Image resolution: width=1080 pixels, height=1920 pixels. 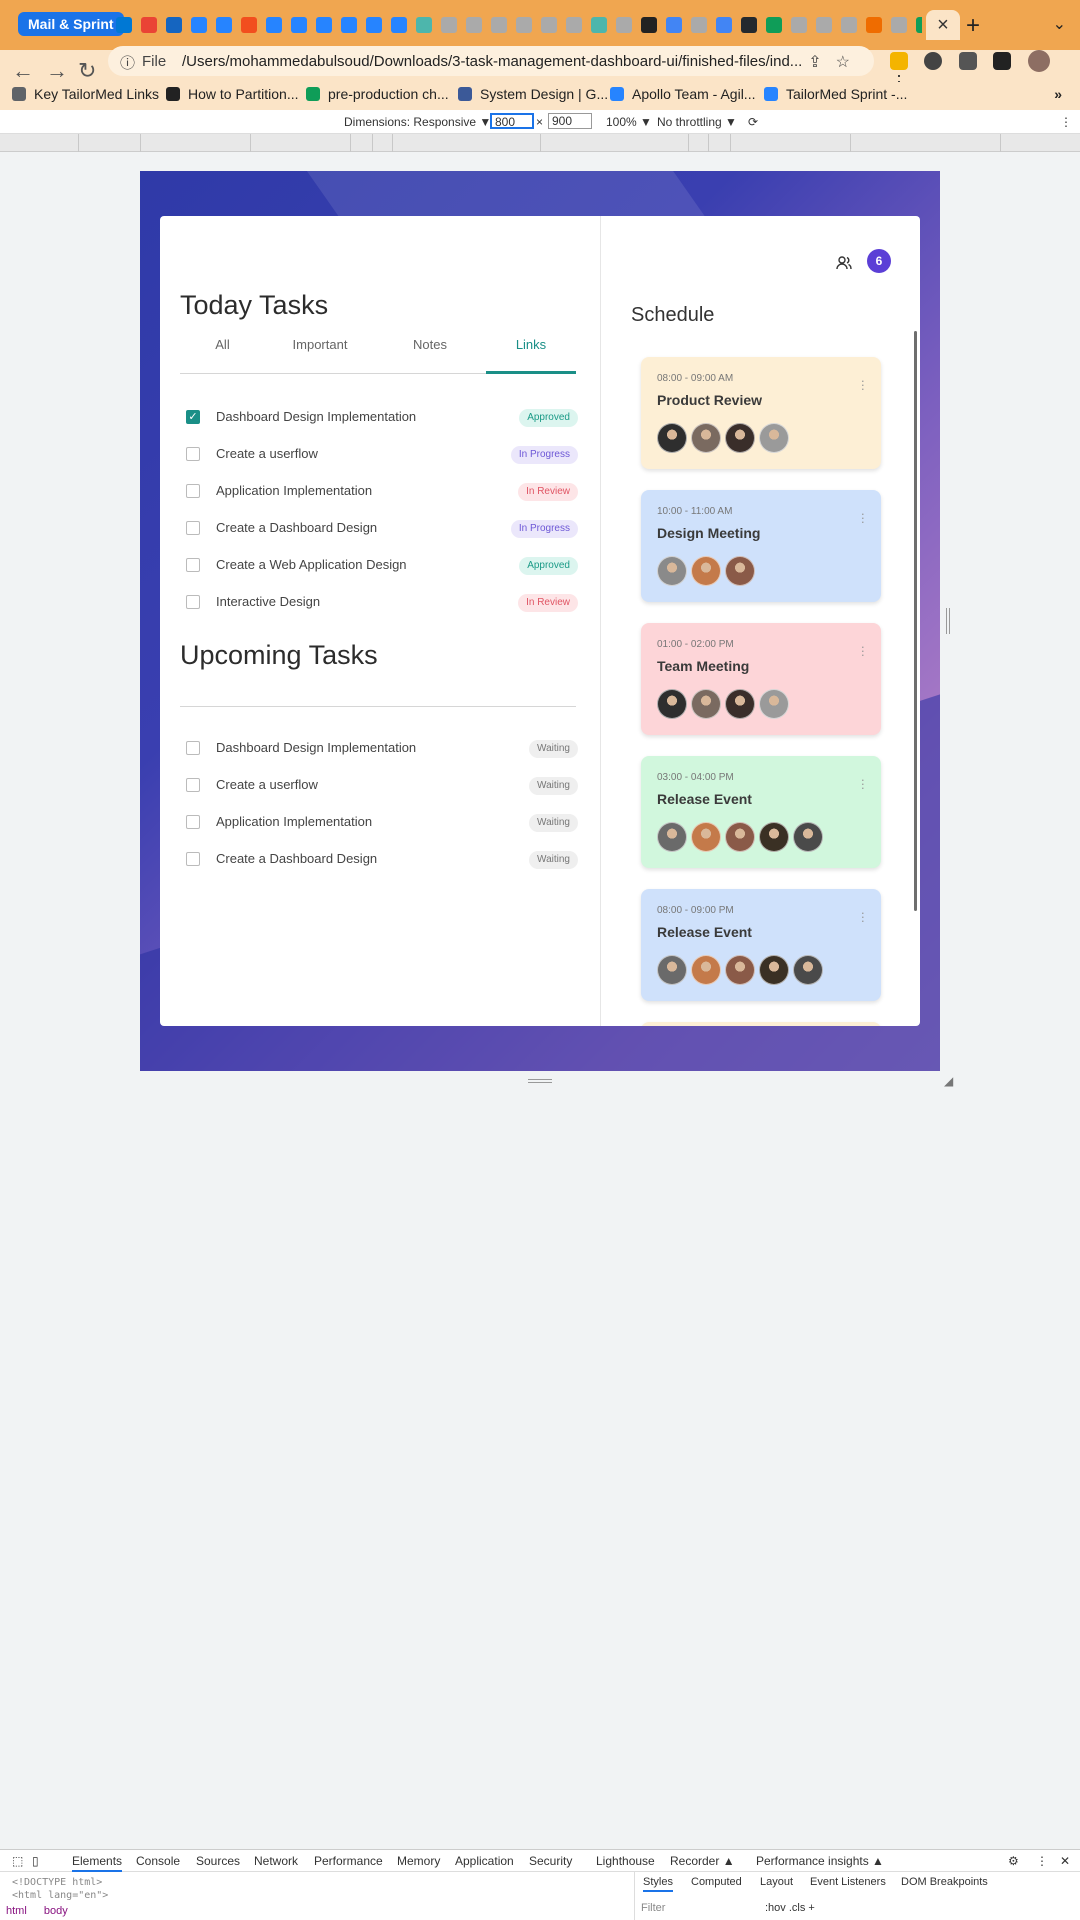 What do you see at coordinates (57, 71) in the screenshot?
I see `forward-arrow-icon: →` at bounding box center [57, 71].